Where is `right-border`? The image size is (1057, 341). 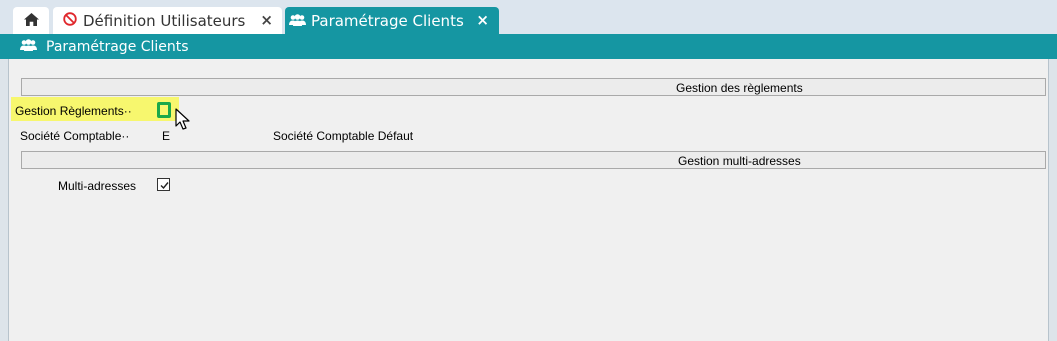
right-border is located at coordinates (1052, 200).